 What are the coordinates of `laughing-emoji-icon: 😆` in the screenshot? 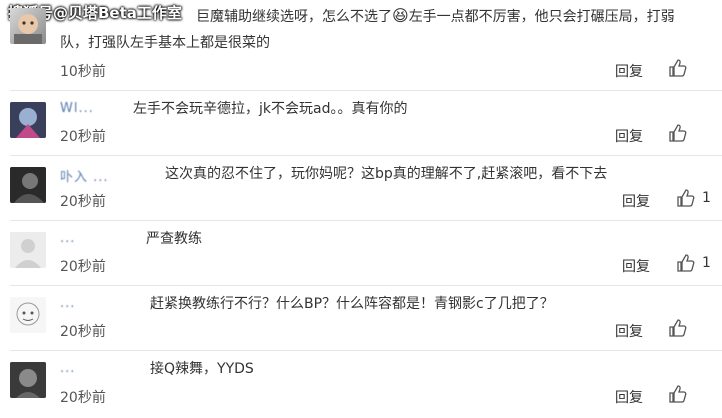 It's located at (400, 15).